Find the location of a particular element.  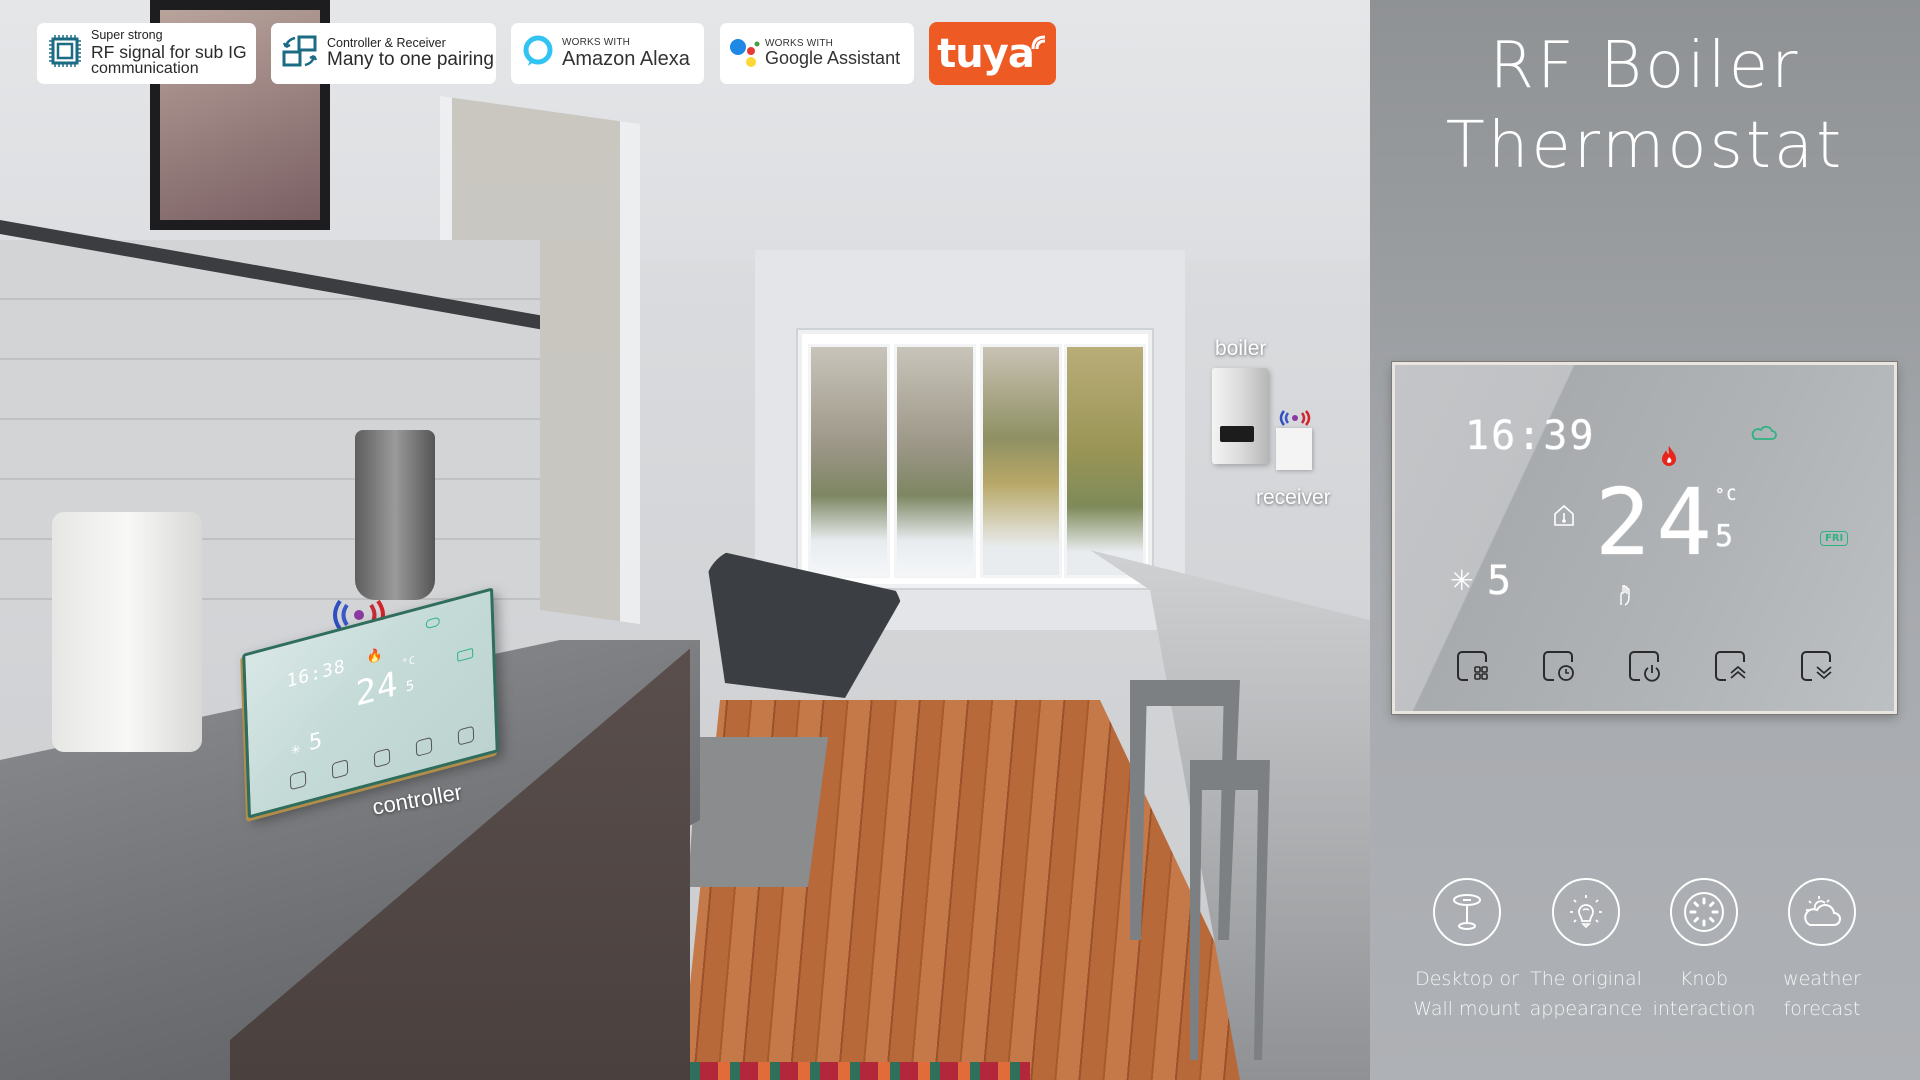

menu-button is located at coordinates (1474, 666).